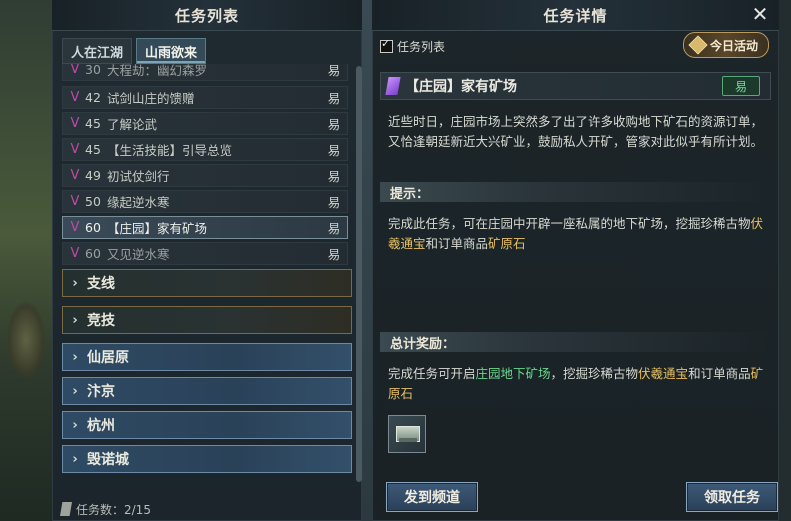  Describe the element at coordinates (733, 45) in the screenshot. I see `today-activity-label: 今日活动` at that location.